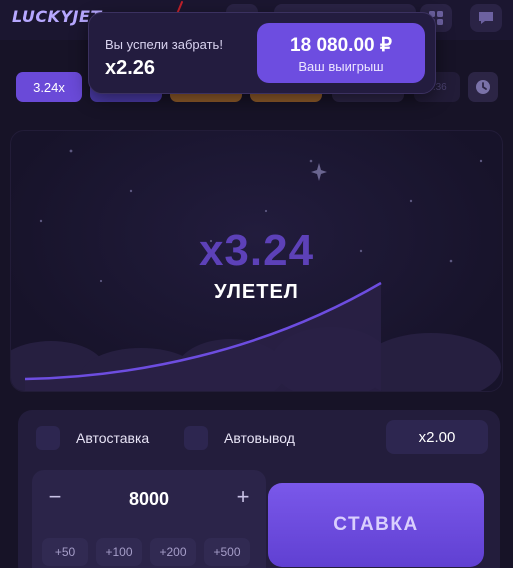  I want to click on quick-amount-button: +200, so click(173, 552).